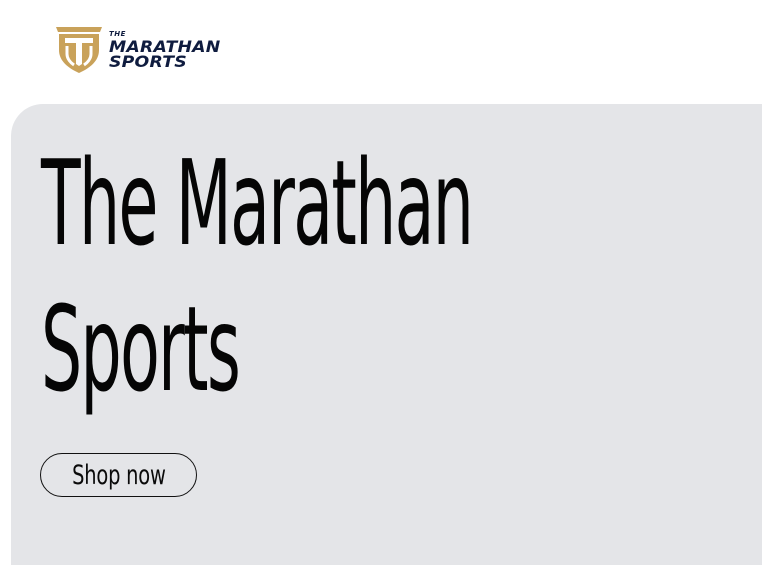 The height and width of the screenshot is (565, 762). What do you see at coordinates (257, 203) in the screenshot?
I see `hero-title-line-1: The Marathan` at bounding box center [257, 203].